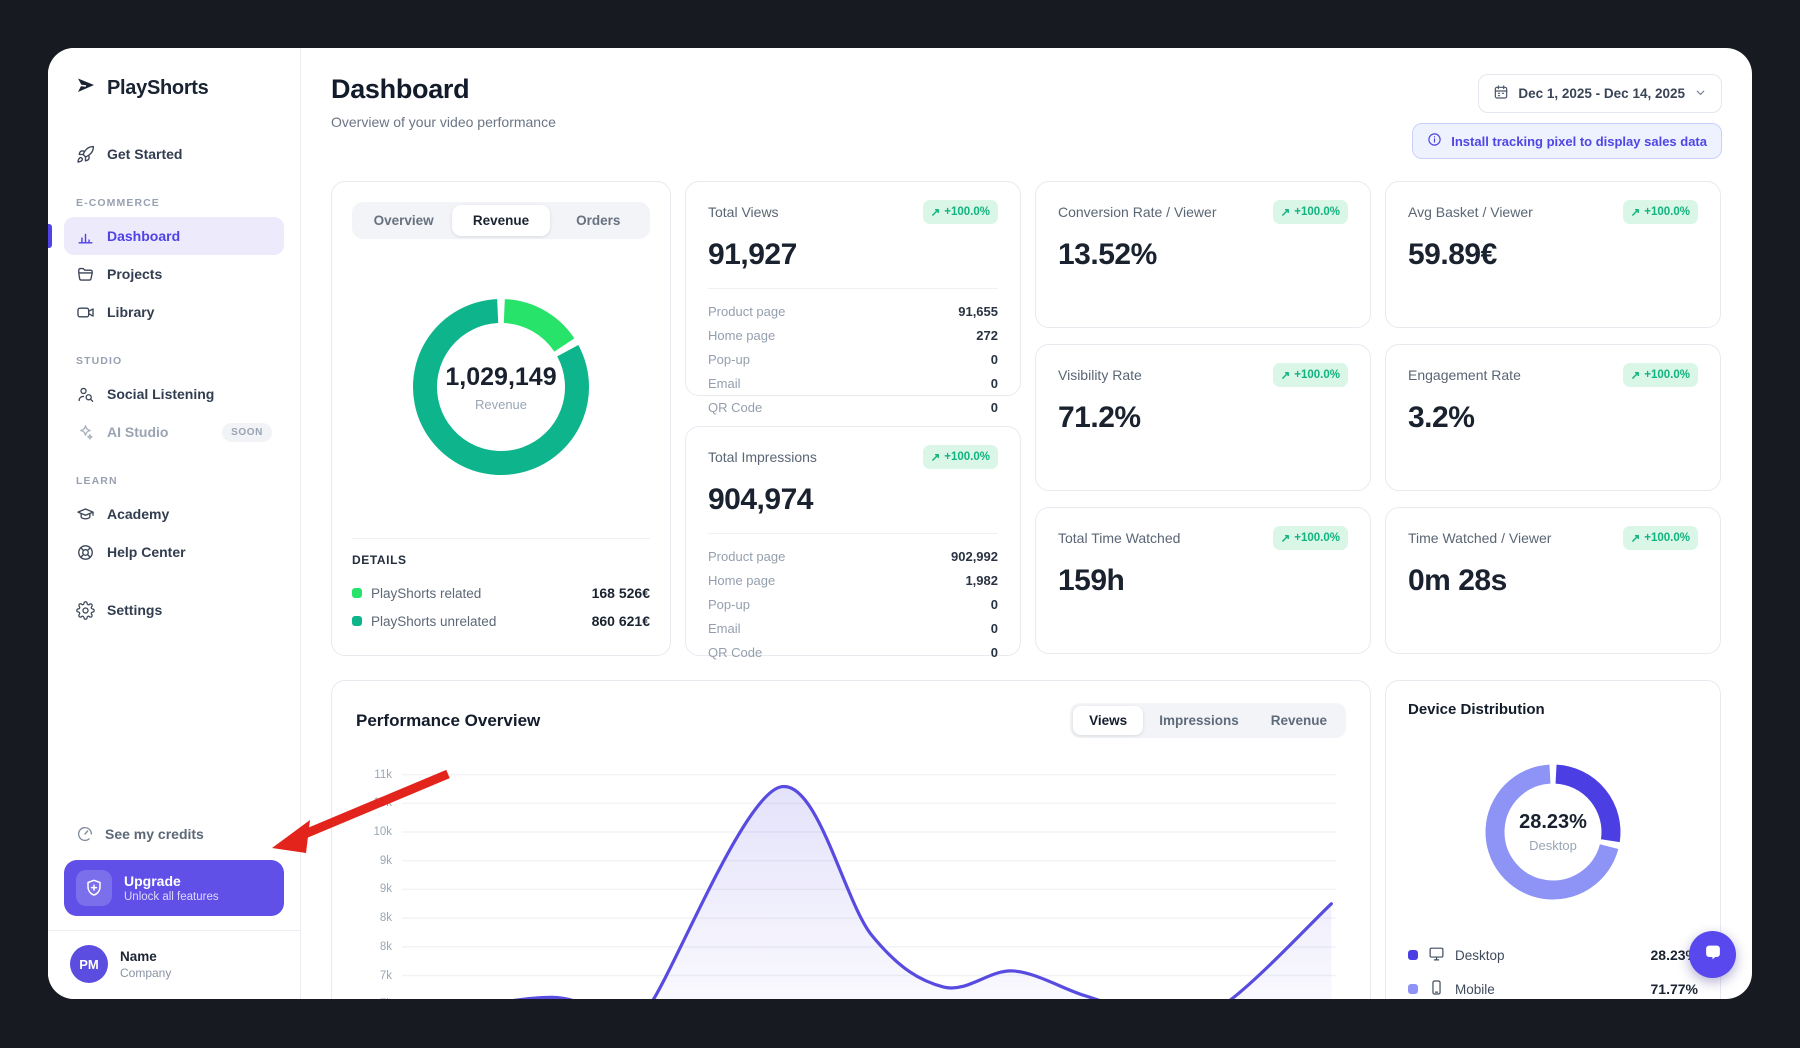  What do you see at coordinates (379, 560) in the screenshot?
I see `details-label: DETAILS` at bounding box center [379, 560].